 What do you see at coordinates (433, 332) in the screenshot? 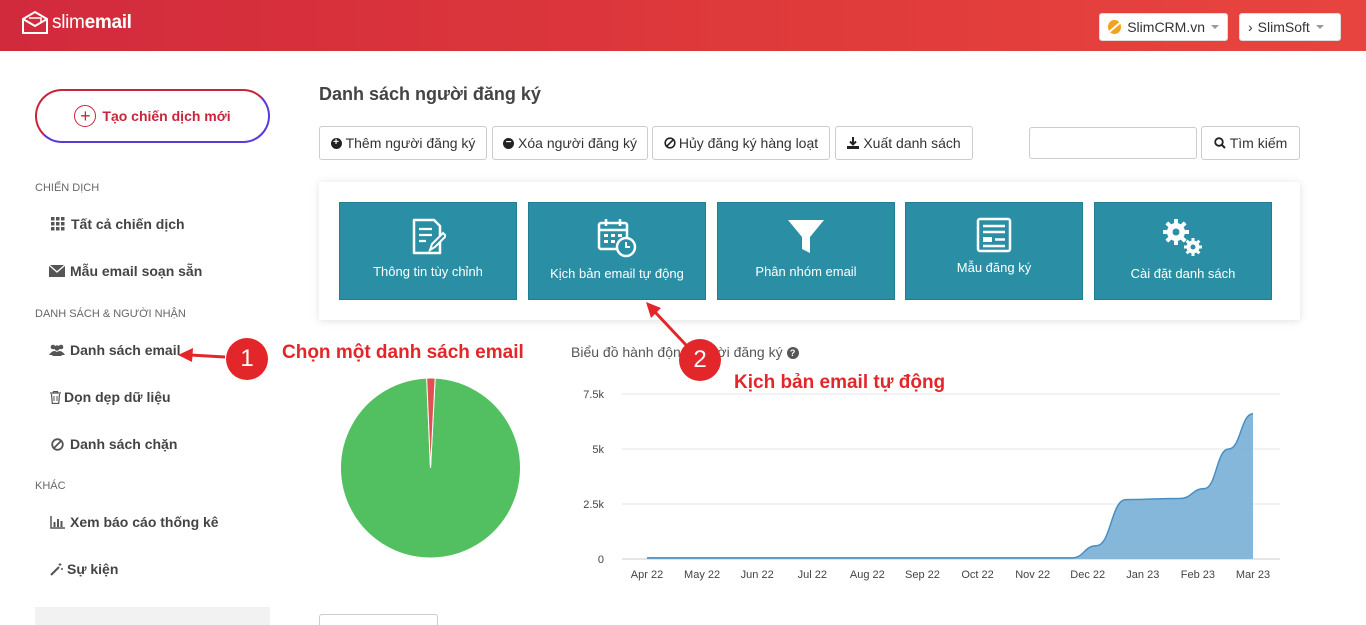
I see `annotation-arrows` at bounding box center [433, 332].